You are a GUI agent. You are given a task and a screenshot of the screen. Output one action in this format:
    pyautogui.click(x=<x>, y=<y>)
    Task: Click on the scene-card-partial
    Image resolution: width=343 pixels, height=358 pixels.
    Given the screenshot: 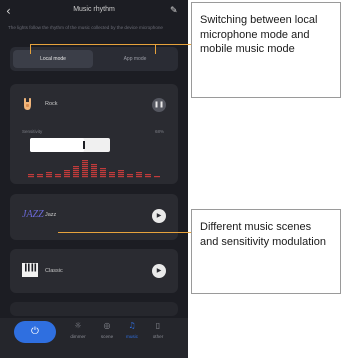 What is the action you would take?
    pyautogui.click(x=94, y=309)
    